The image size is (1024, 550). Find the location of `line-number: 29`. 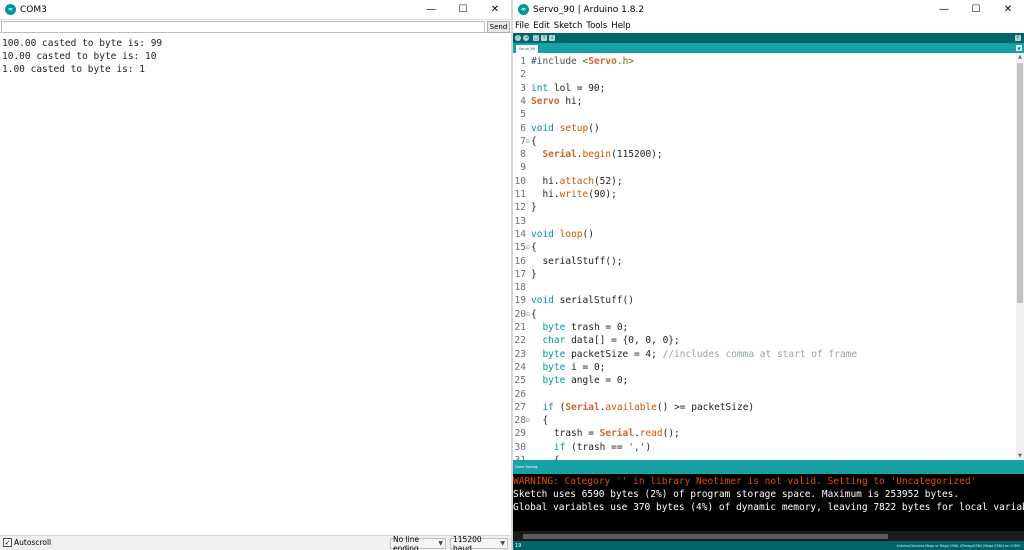

line-number: 29 is located at coordinates (520, 434).